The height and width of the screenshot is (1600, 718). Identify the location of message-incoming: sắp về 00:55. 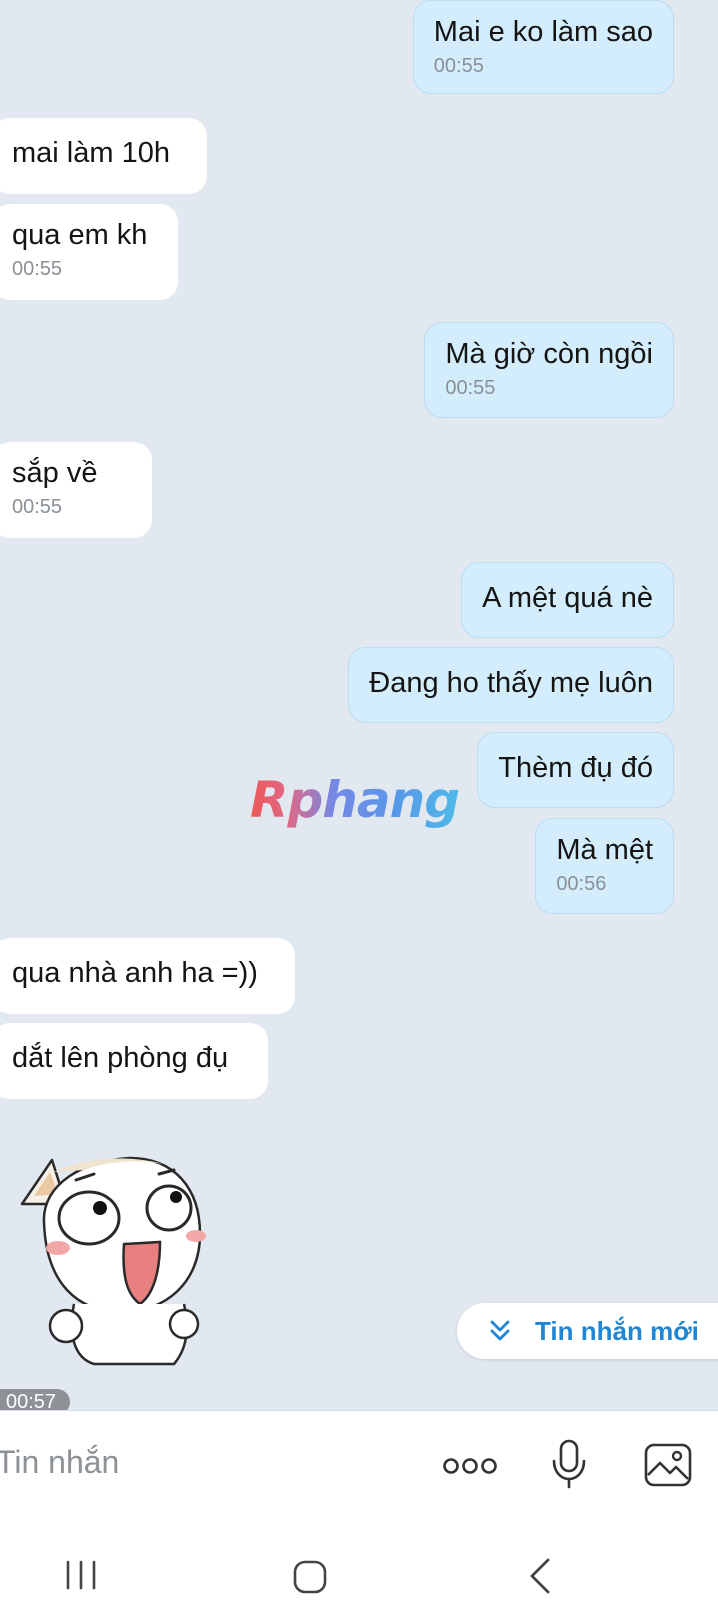
(76, 490).